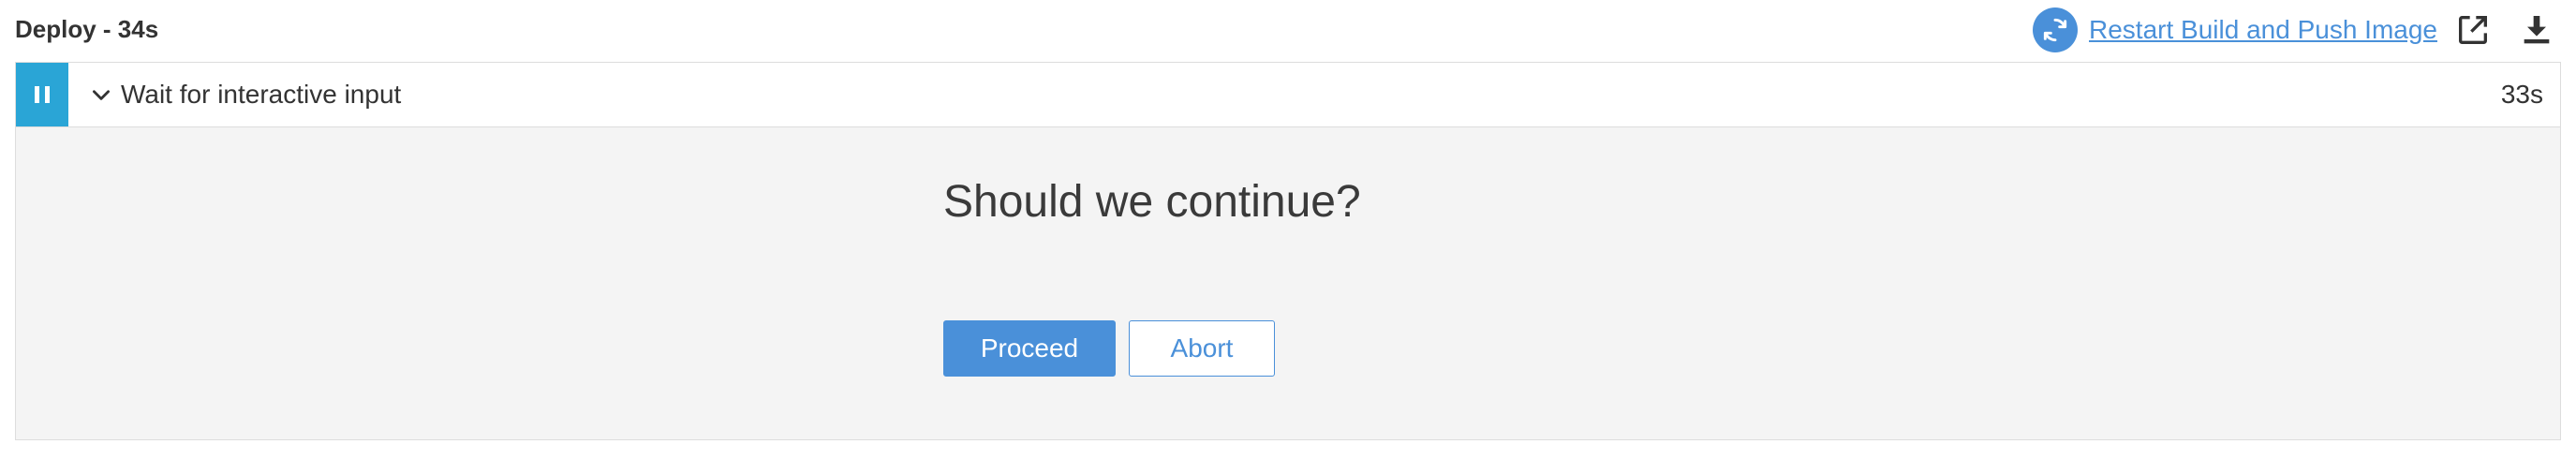 This screenshot has height=459, width=2576. What do you see at coordinates (1288, 94) in the screenshot?
I see `step-row: Wait for interactive input 33s` at bounding box center [1288, 94].